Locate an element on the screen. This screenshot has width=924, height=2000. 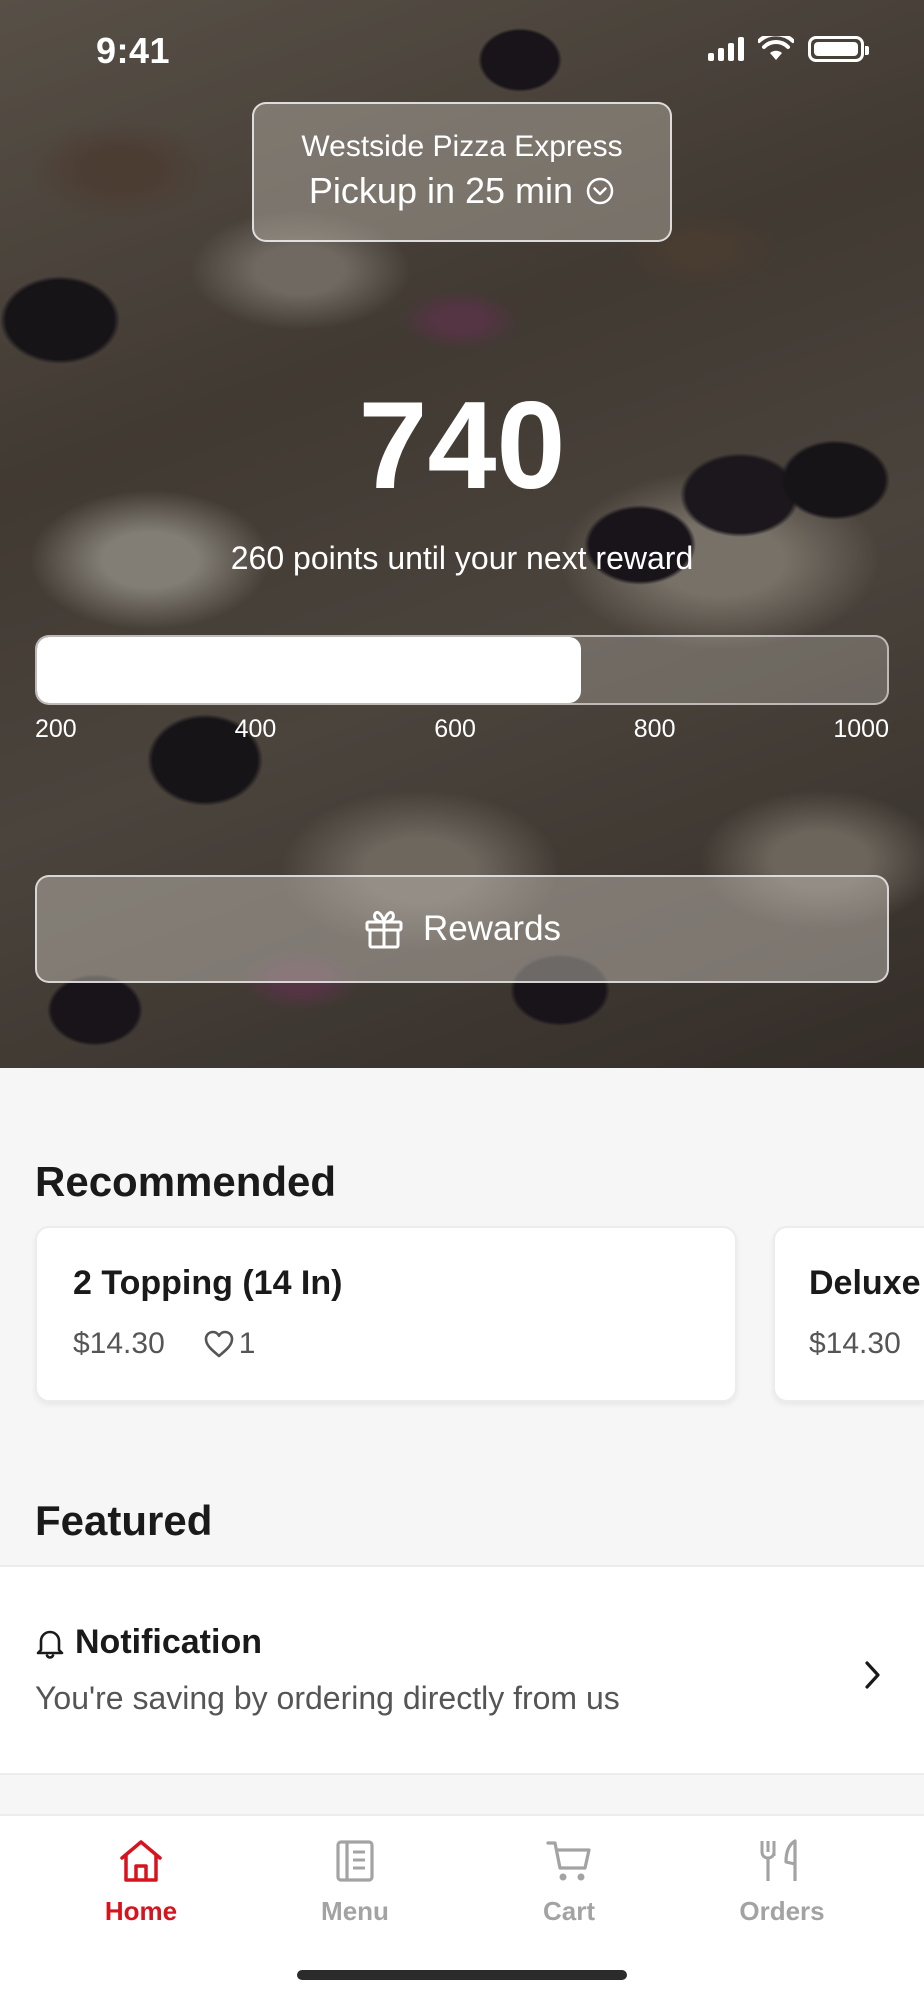
wifi-icon is located at coordinates (776, 48).